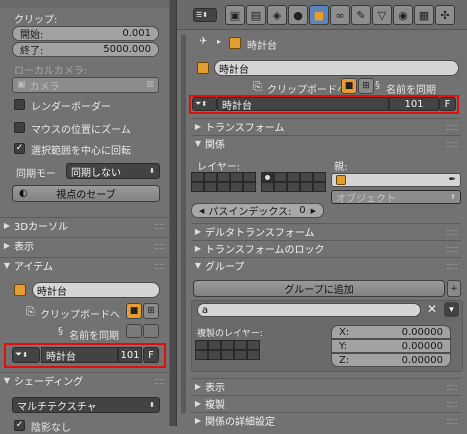  I want to click on tab-material: ◉, so click(403, 15).